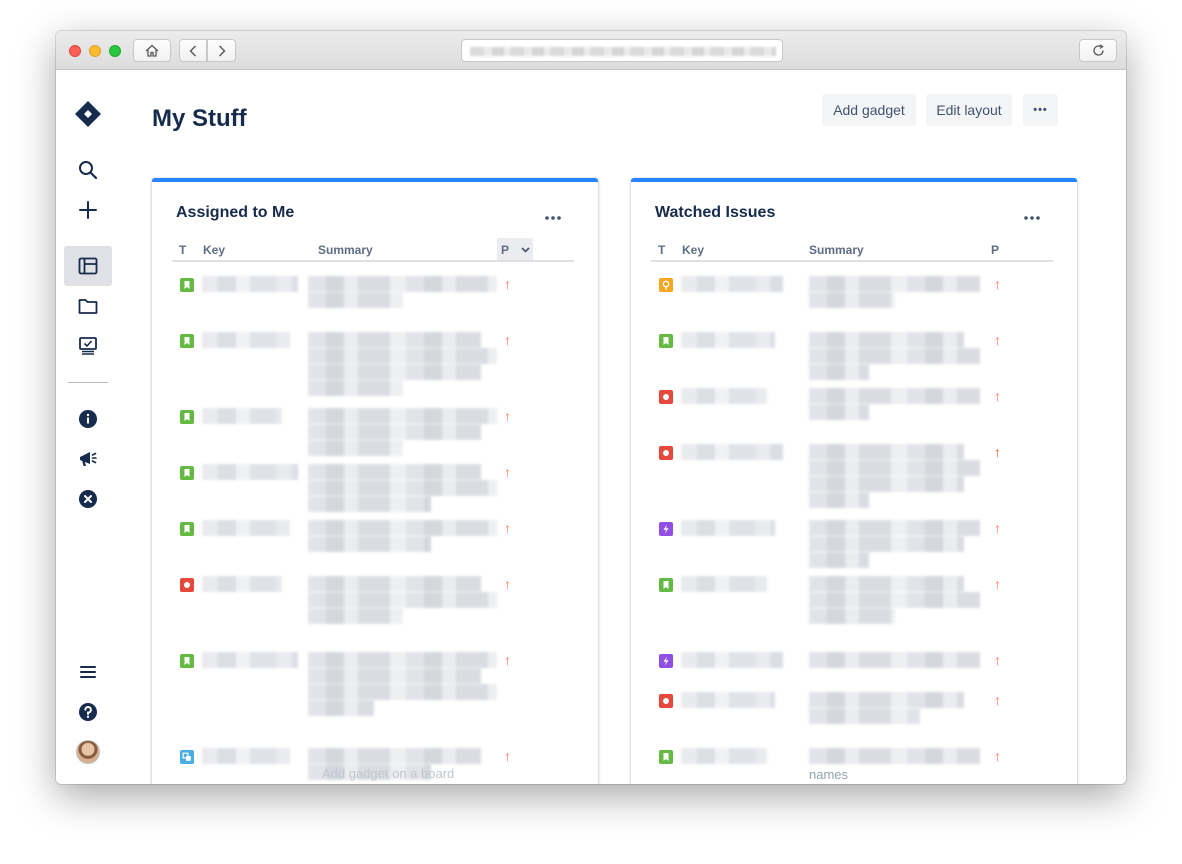  I want to click on close-button, so click(88, 499).